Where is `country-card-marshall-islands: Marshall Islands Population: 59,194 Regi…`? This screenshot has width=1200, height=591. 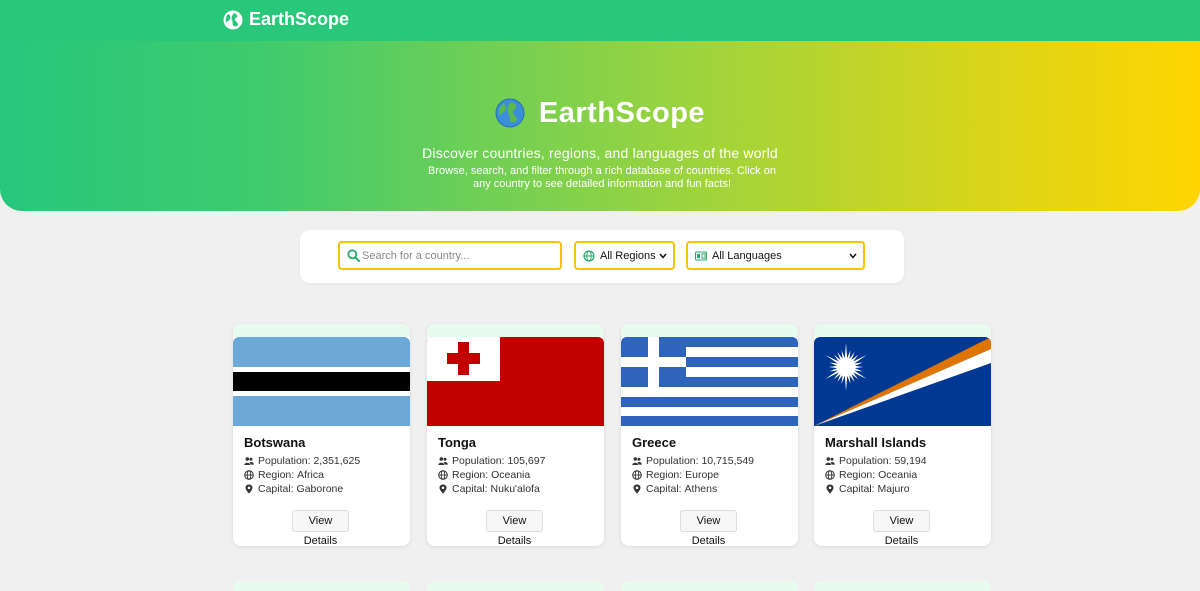 country-card-marshall-islands: Marshall Islands Population: 59,194 Regi… is located at coordinates (902, 435).